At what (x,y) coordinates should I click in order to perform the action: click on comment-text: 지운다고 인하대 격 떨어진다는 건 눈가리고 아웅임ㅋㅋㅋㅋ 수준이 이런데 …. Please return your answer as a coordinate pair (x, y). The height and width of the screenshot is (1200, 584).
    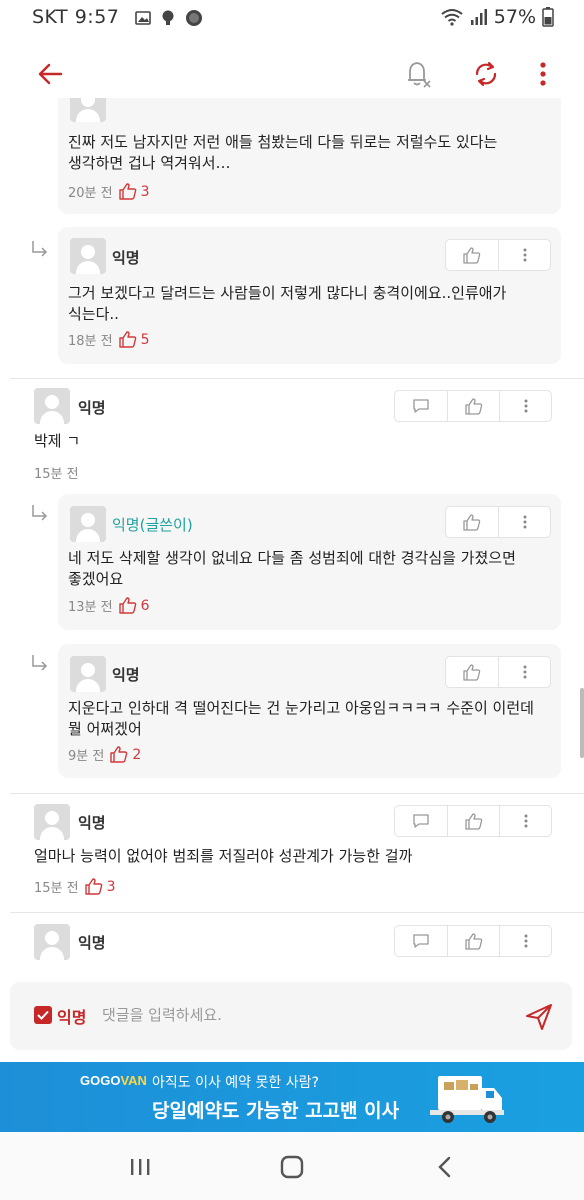
    Looking at the image, I should click on (301, 718).